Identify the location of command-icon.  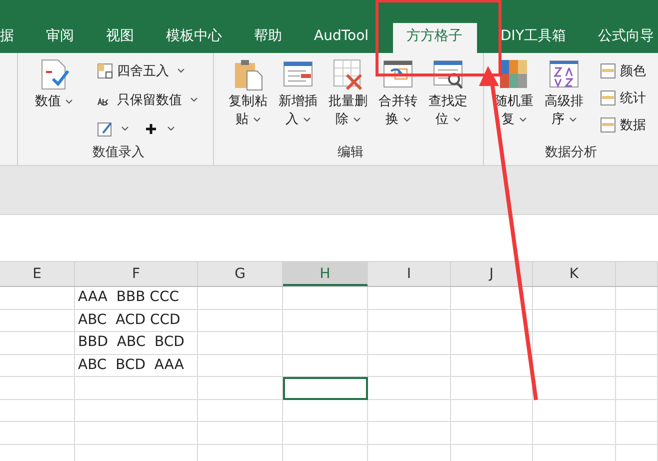
(348, 74).